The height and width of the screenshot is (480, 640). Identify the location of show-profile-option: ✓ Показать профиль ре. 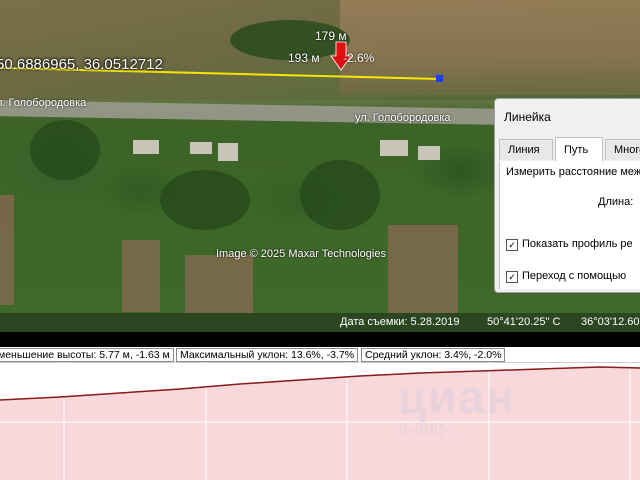
(569, 244).